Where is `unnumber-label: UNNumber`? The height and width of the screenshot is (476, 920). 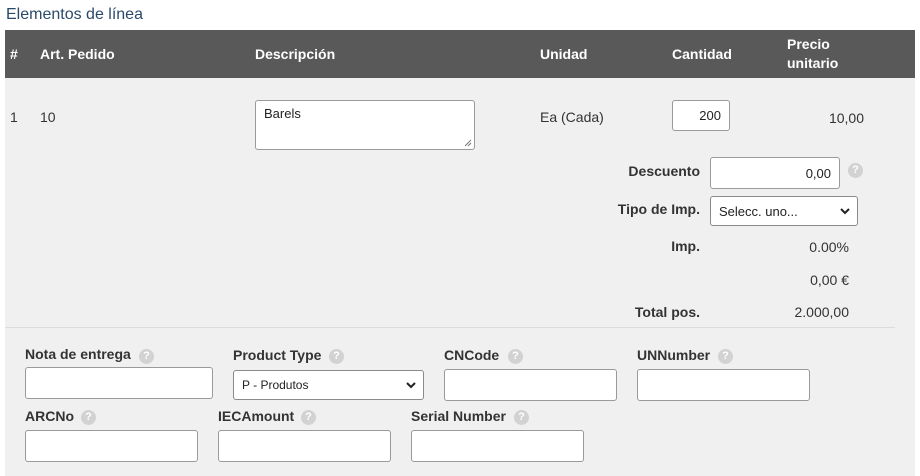 unnumber-label: UNNumber is located at coordinates (674, 355).